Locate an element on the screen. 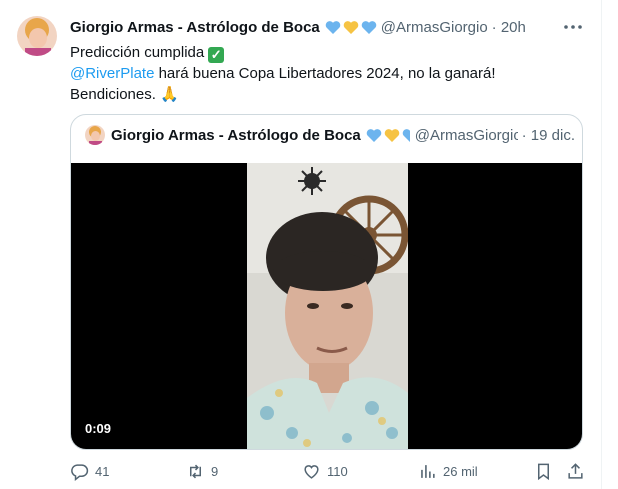  share-icon is located at coordinates (575, 471).